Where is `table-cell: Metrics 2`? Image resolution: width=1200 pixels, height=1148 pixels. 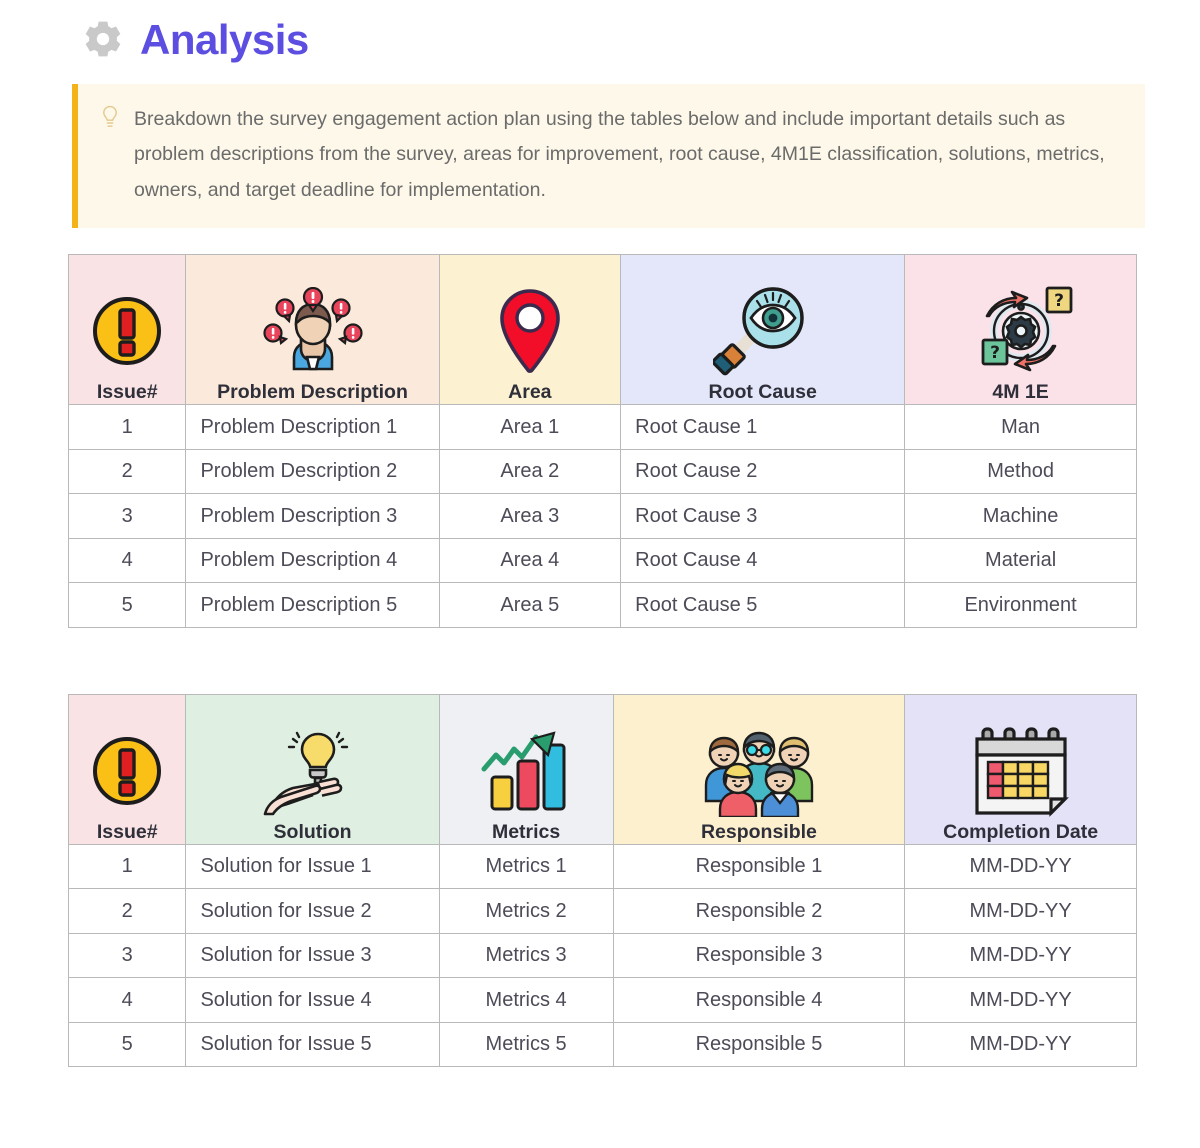 table-cell: Metrics 2 is located at coordinates (526, 911).